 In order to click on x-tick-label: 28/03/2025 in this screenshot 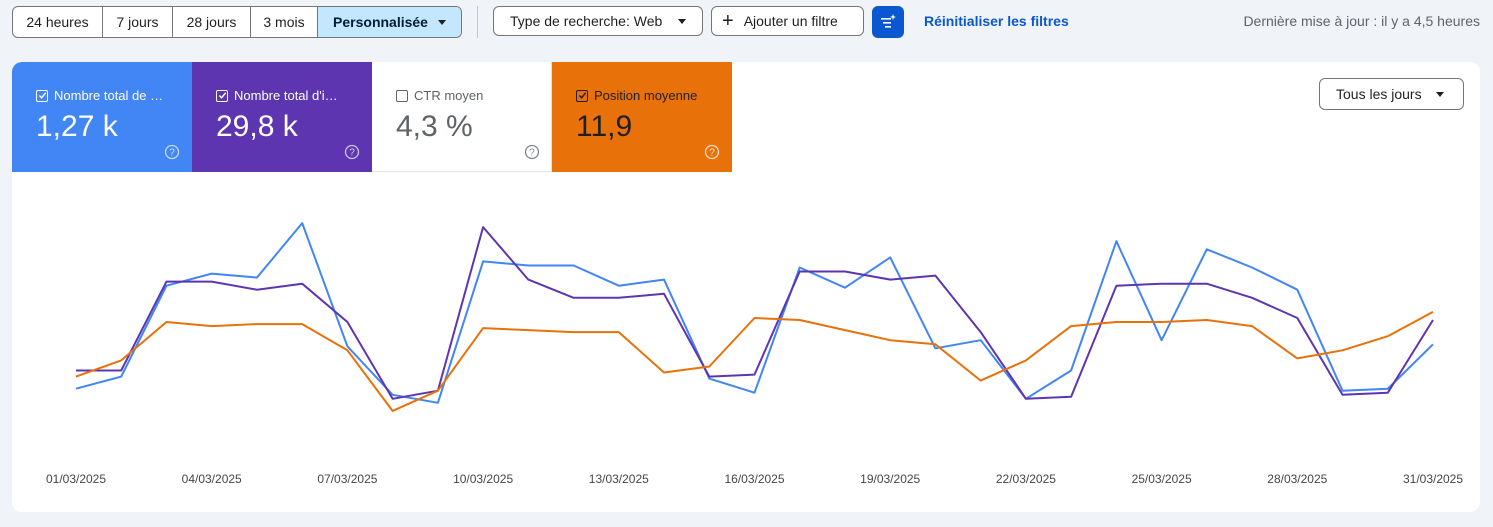, I will do `click(1297, 479)`.